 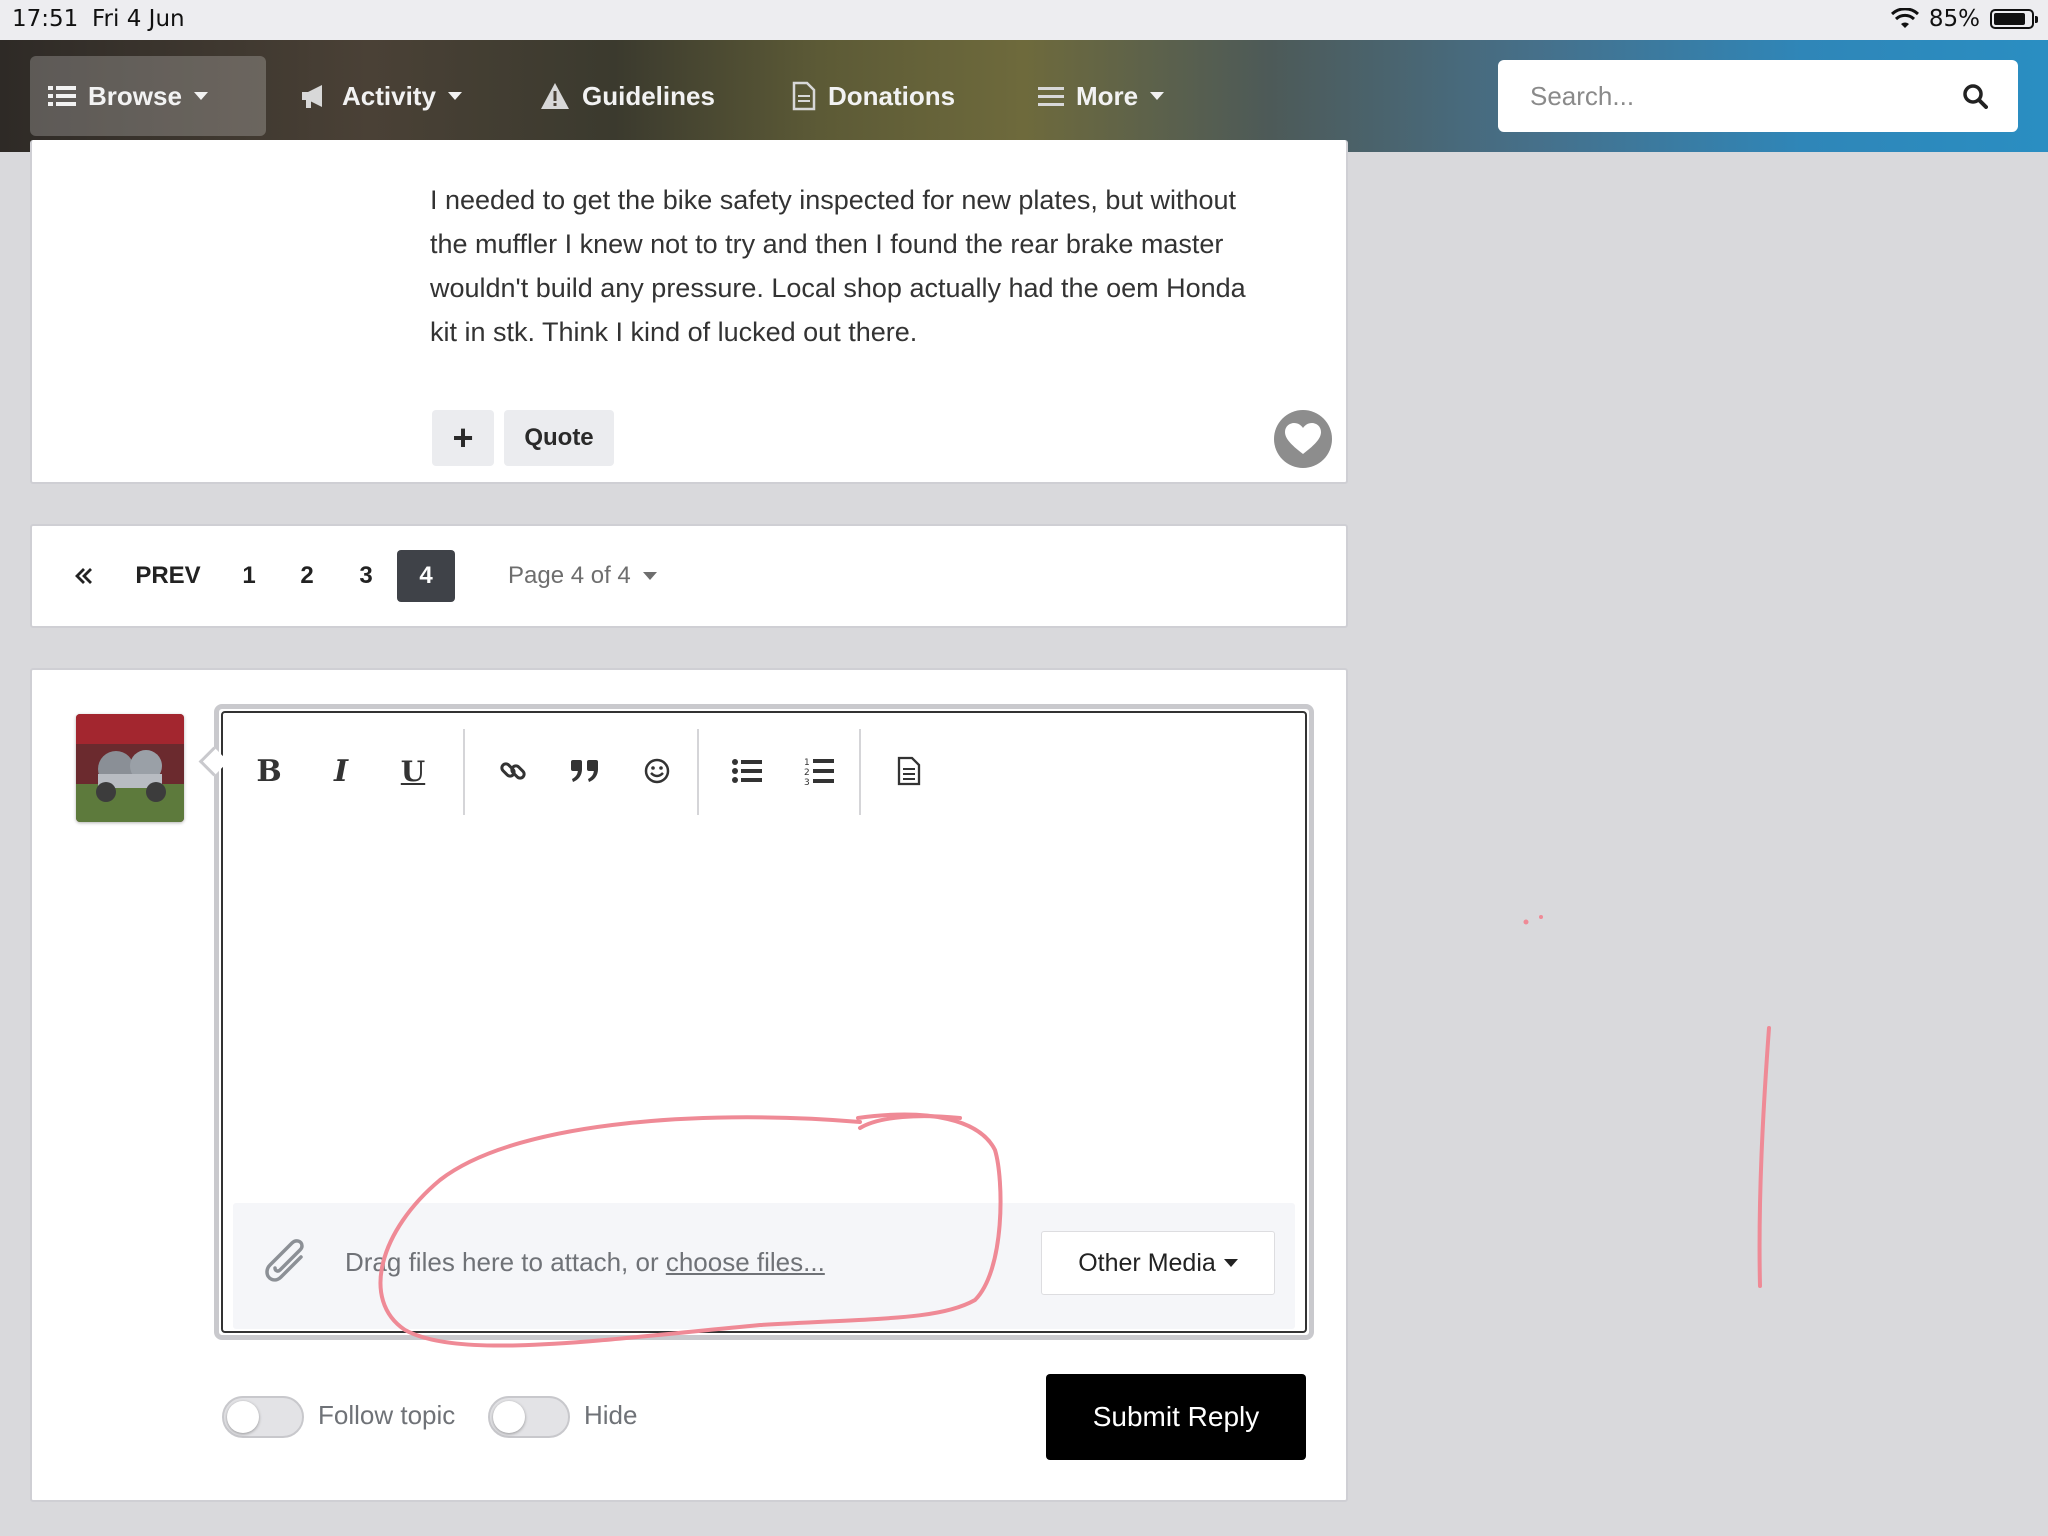 I want to click on other-media-label: Other Media, so click(x=1147, y=1262).